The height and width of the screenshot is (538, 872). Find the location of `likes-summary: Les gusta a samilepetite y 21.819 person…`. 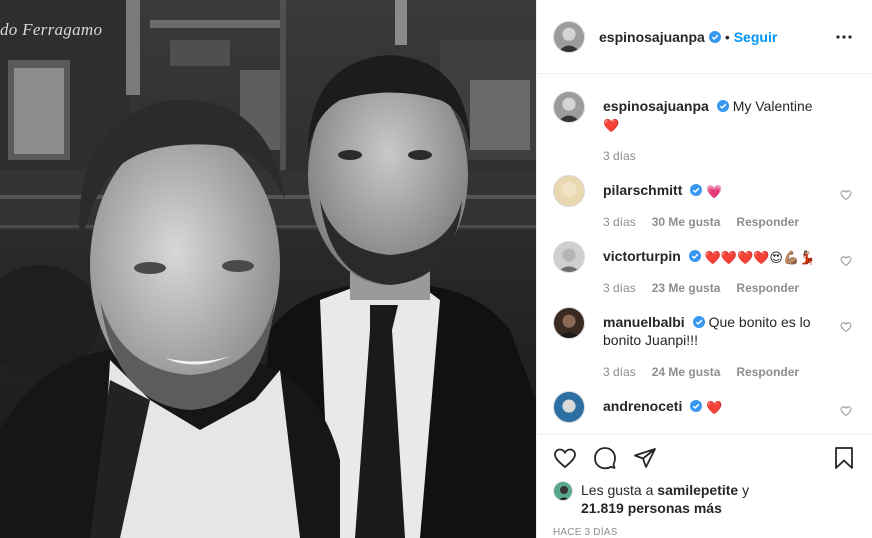

likes-summary: Les gusta a samilepetite y 21.819 person… is located at coordinates (704, 499).